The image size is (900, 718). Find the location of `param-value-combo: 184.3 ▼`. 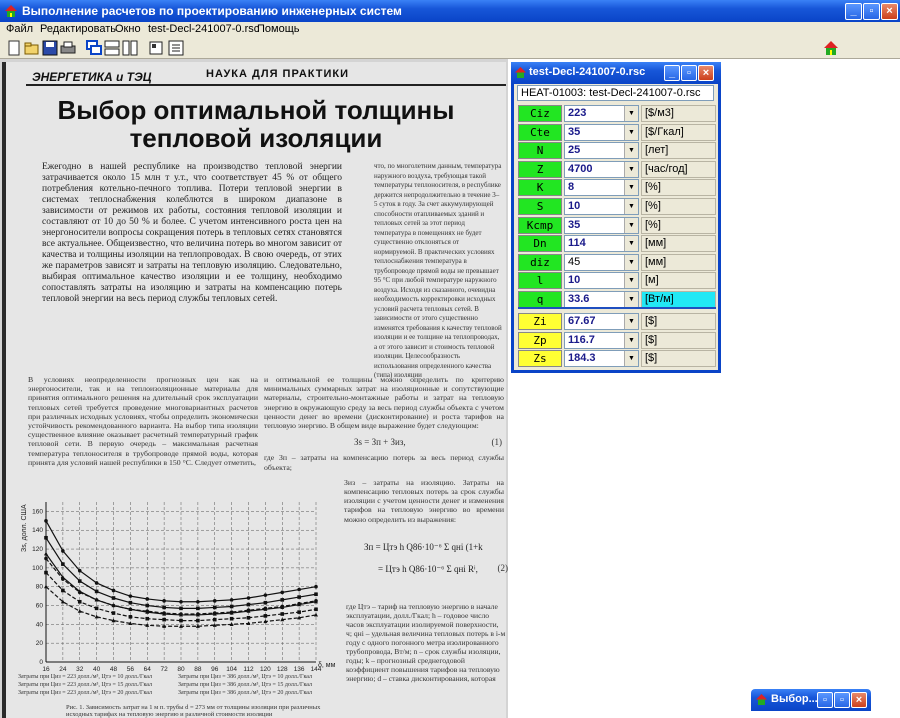

param-value-combo: 184.3 ▼ is located at coordinates (601, 359).